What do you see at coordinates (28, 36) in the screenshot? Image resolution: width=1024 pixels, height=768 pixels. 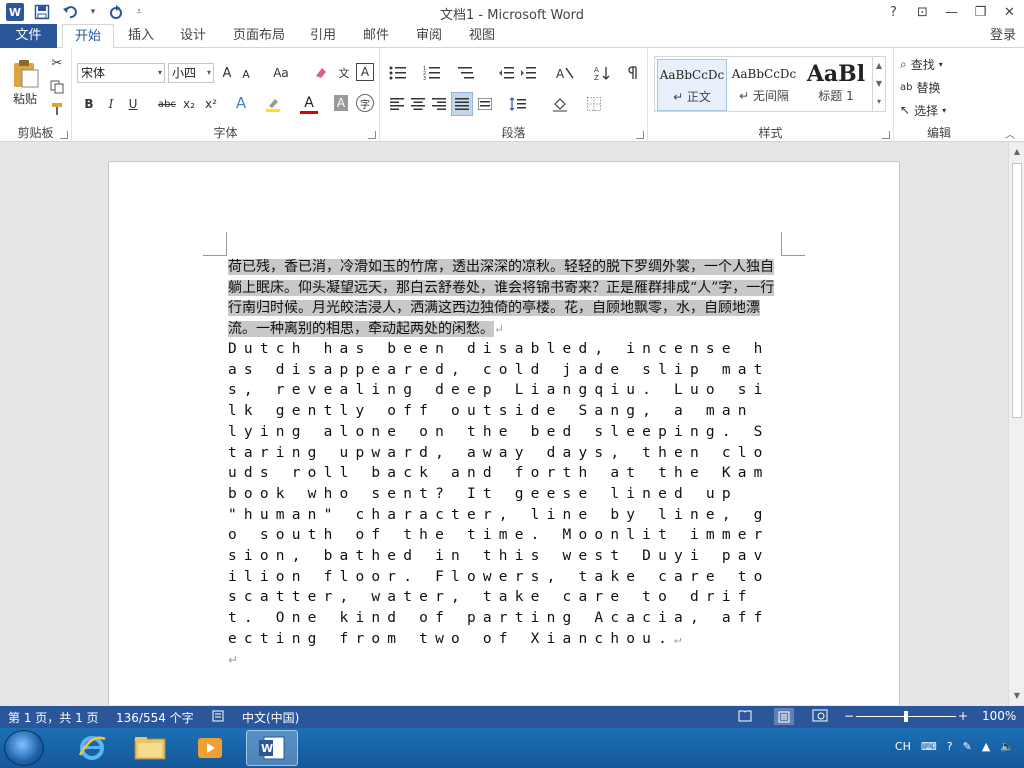 I see `tab-file: 文件` at bounding box center [28, 36].